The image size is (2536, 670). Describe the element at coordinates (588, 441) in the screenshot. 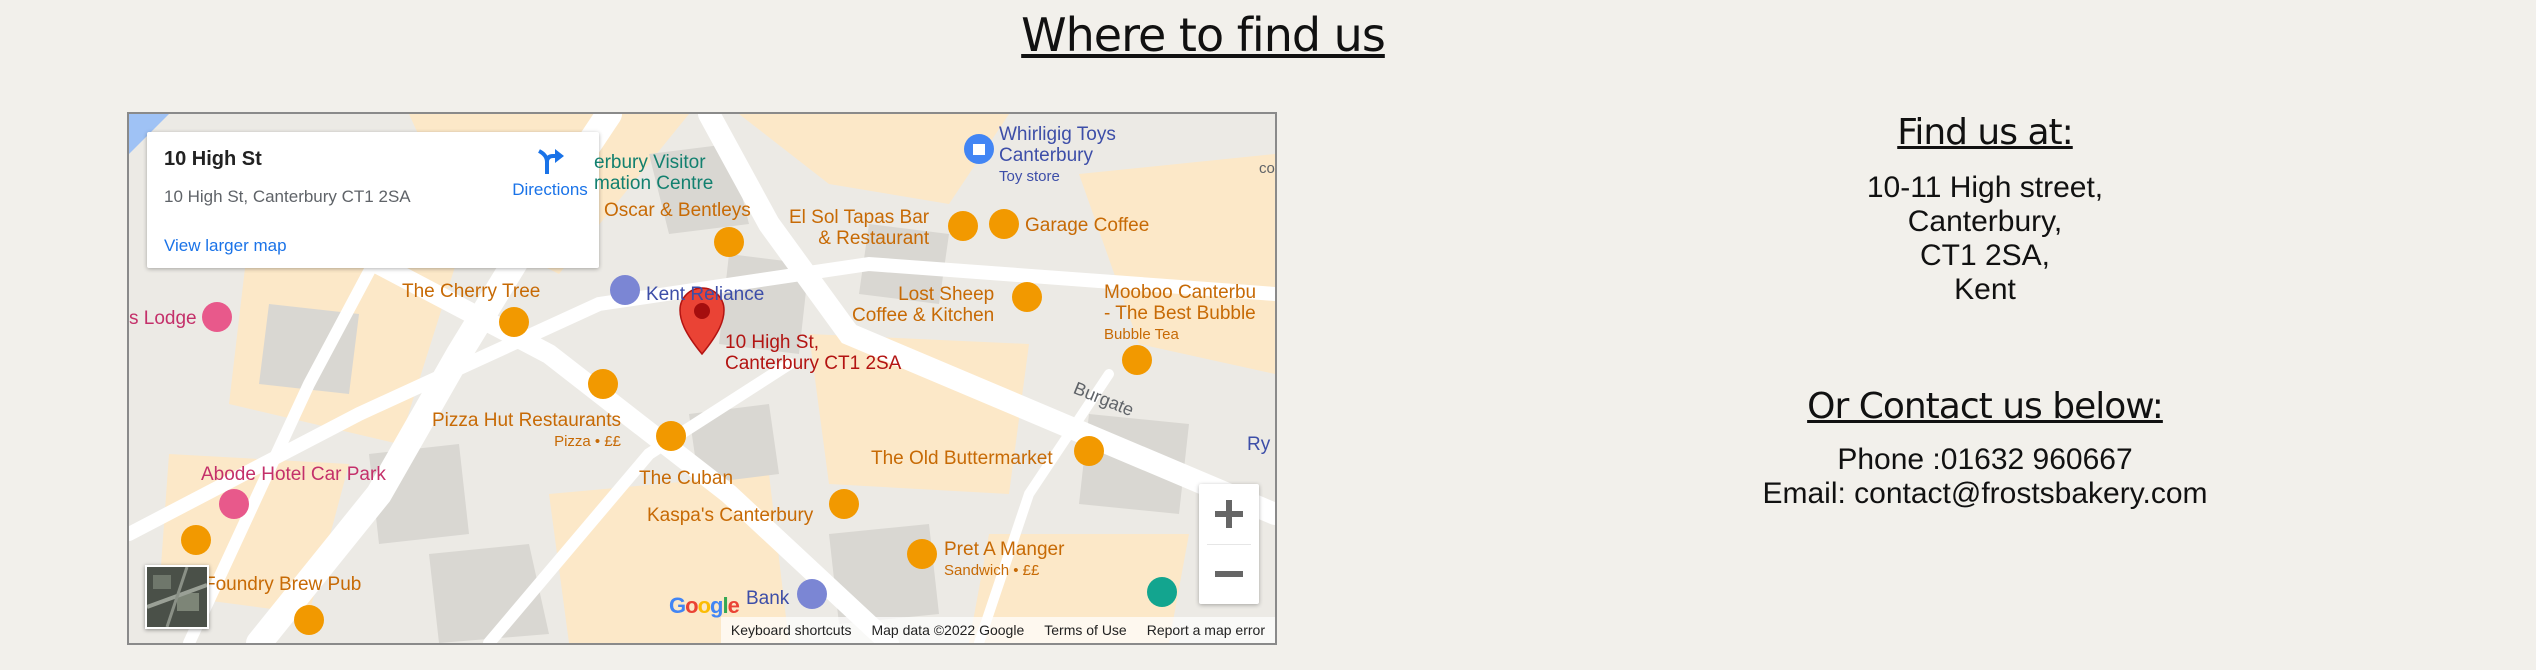

I see `poi-category: Pizza • ££` at that location.